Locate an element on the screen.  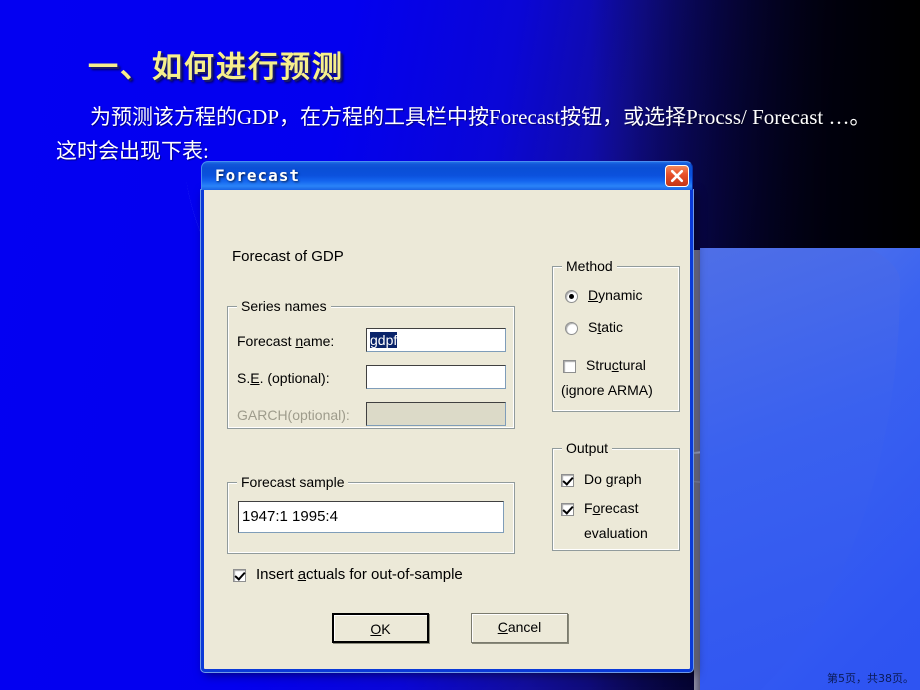
method-static-label: Static is located at coordinates (605, 327).